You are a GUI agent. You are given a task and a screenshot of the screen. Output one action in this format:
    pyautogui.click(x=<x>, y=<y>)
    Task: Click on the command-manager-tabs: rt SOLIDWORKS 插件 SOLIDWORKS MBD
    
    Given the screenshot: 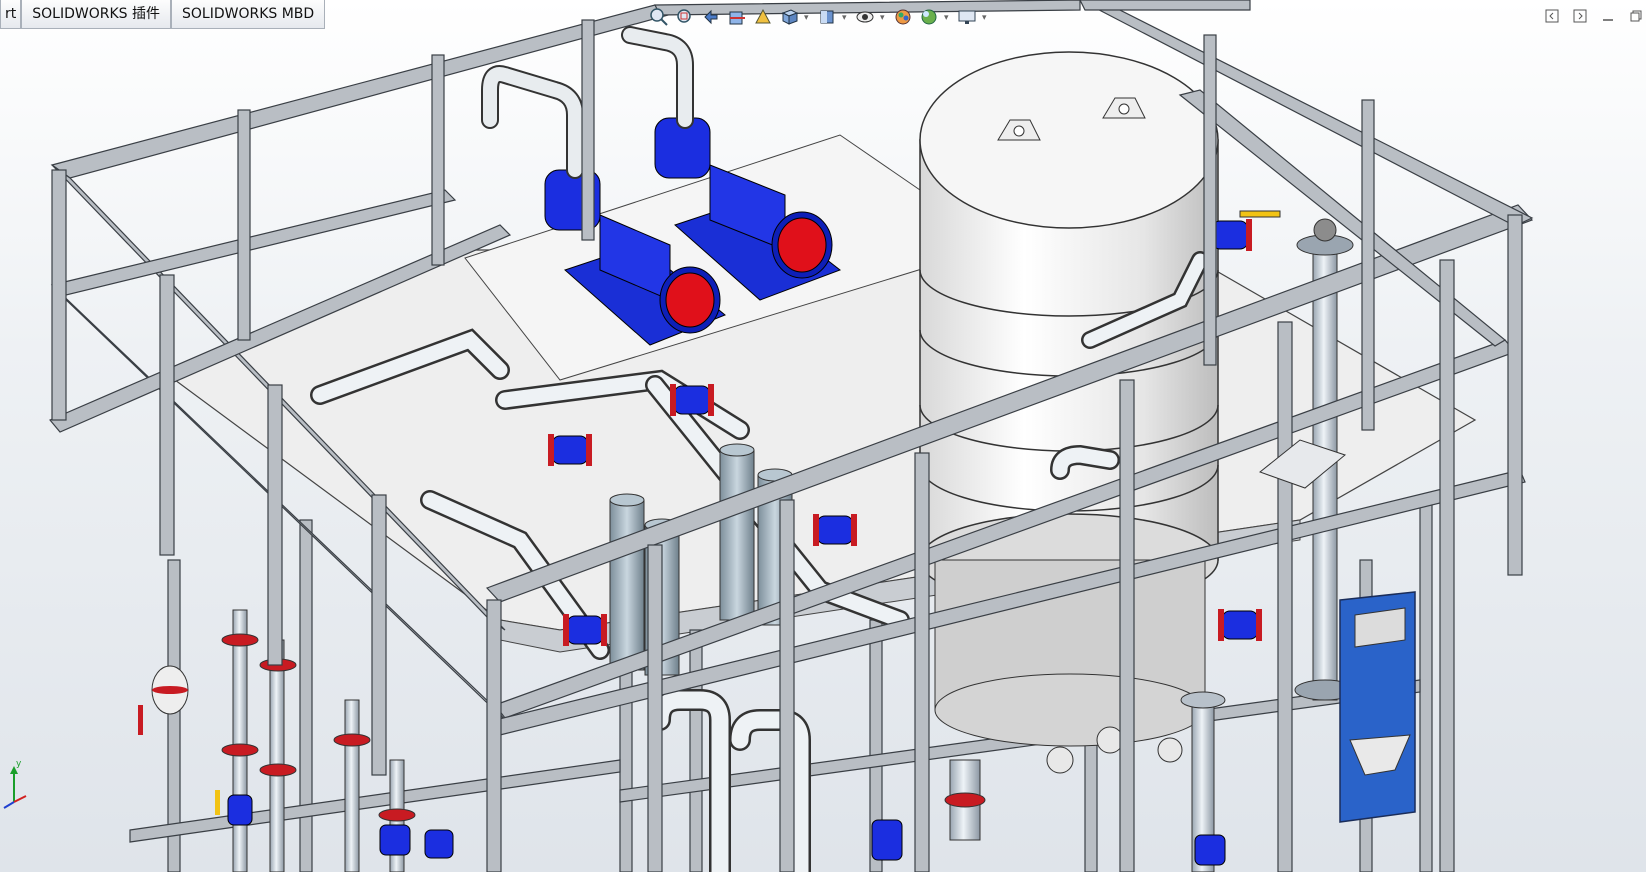 What is the action you would take?
    pyautogui.click(x=163, y=15)
    